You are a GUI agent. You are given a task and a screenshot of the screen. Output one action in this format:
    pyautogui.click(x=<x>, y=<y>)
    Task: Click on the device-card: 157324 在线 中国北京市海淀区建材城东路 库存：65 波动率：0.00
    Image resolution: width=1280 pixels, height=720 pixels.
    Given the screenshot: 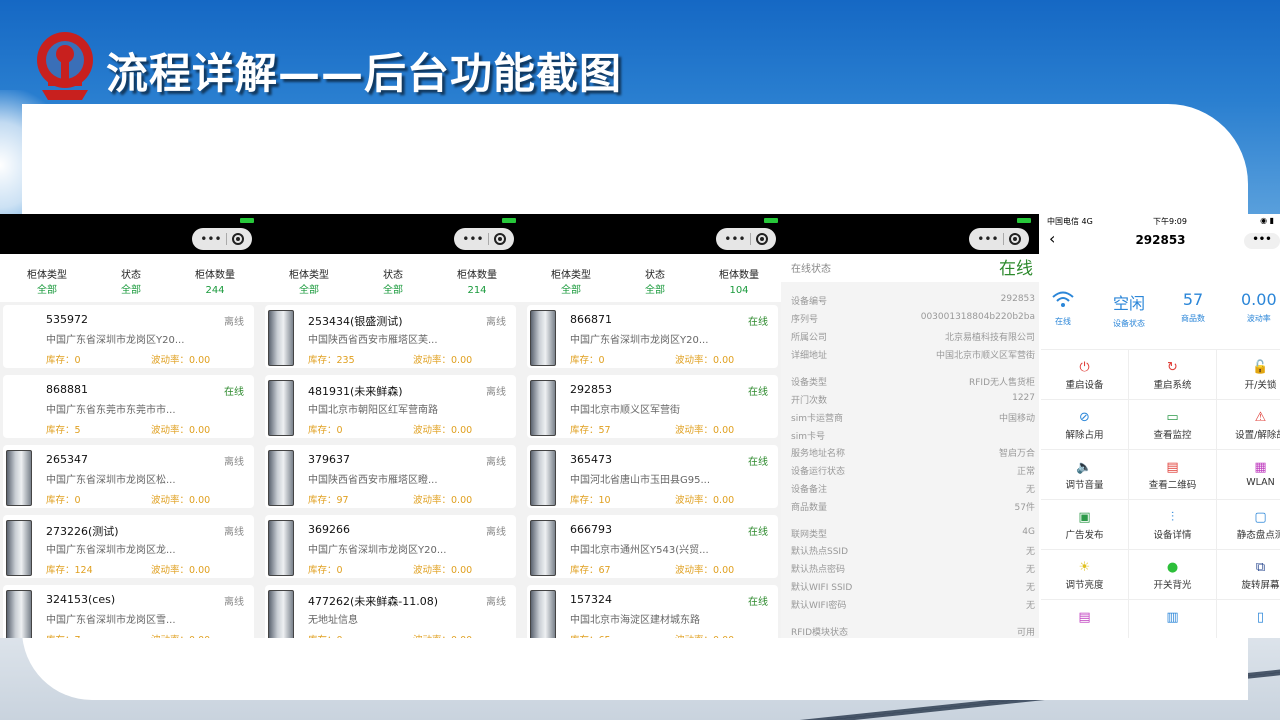 What is the action you would take?
    pyautogui.click(x=652, y=611)
    